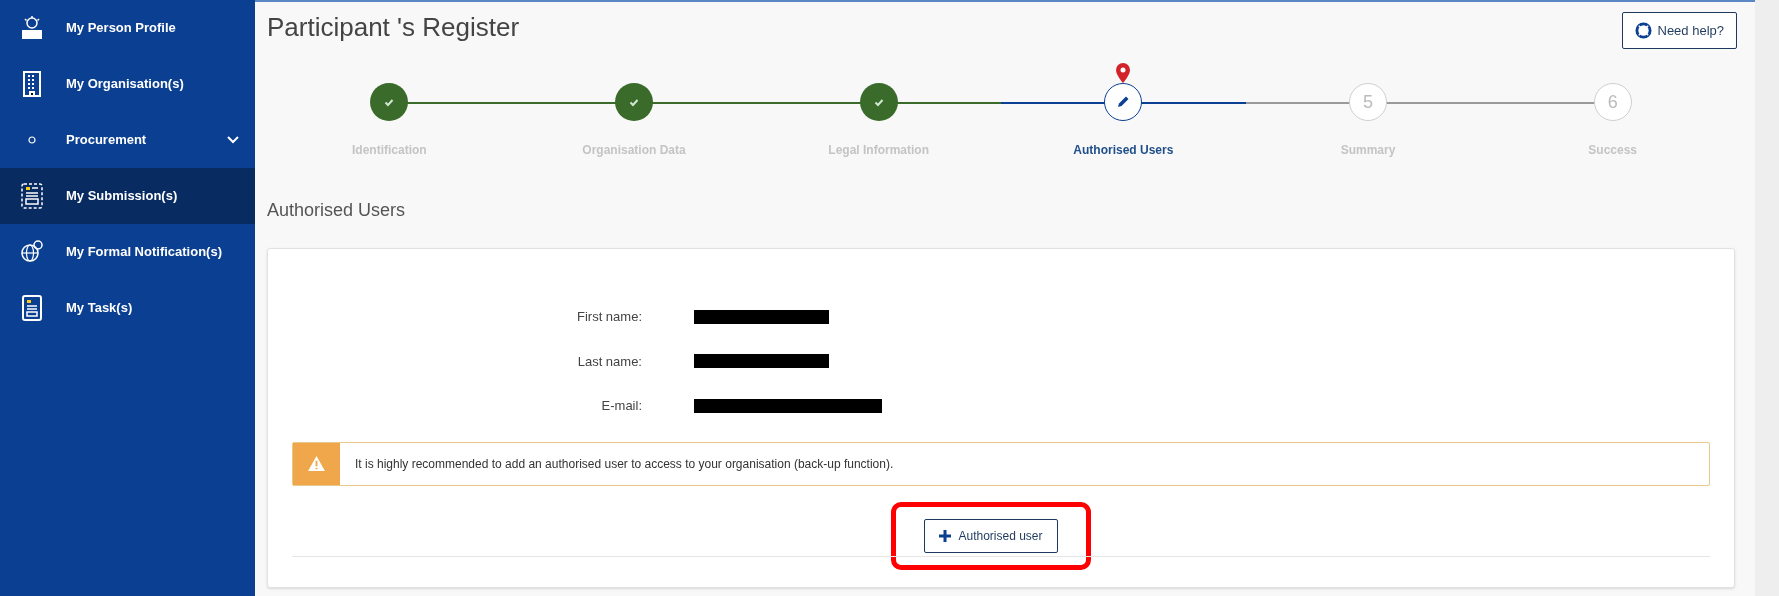 The height and width of the screenshot is (596, 1779). I want to click on building-icon, so click(32, 84).